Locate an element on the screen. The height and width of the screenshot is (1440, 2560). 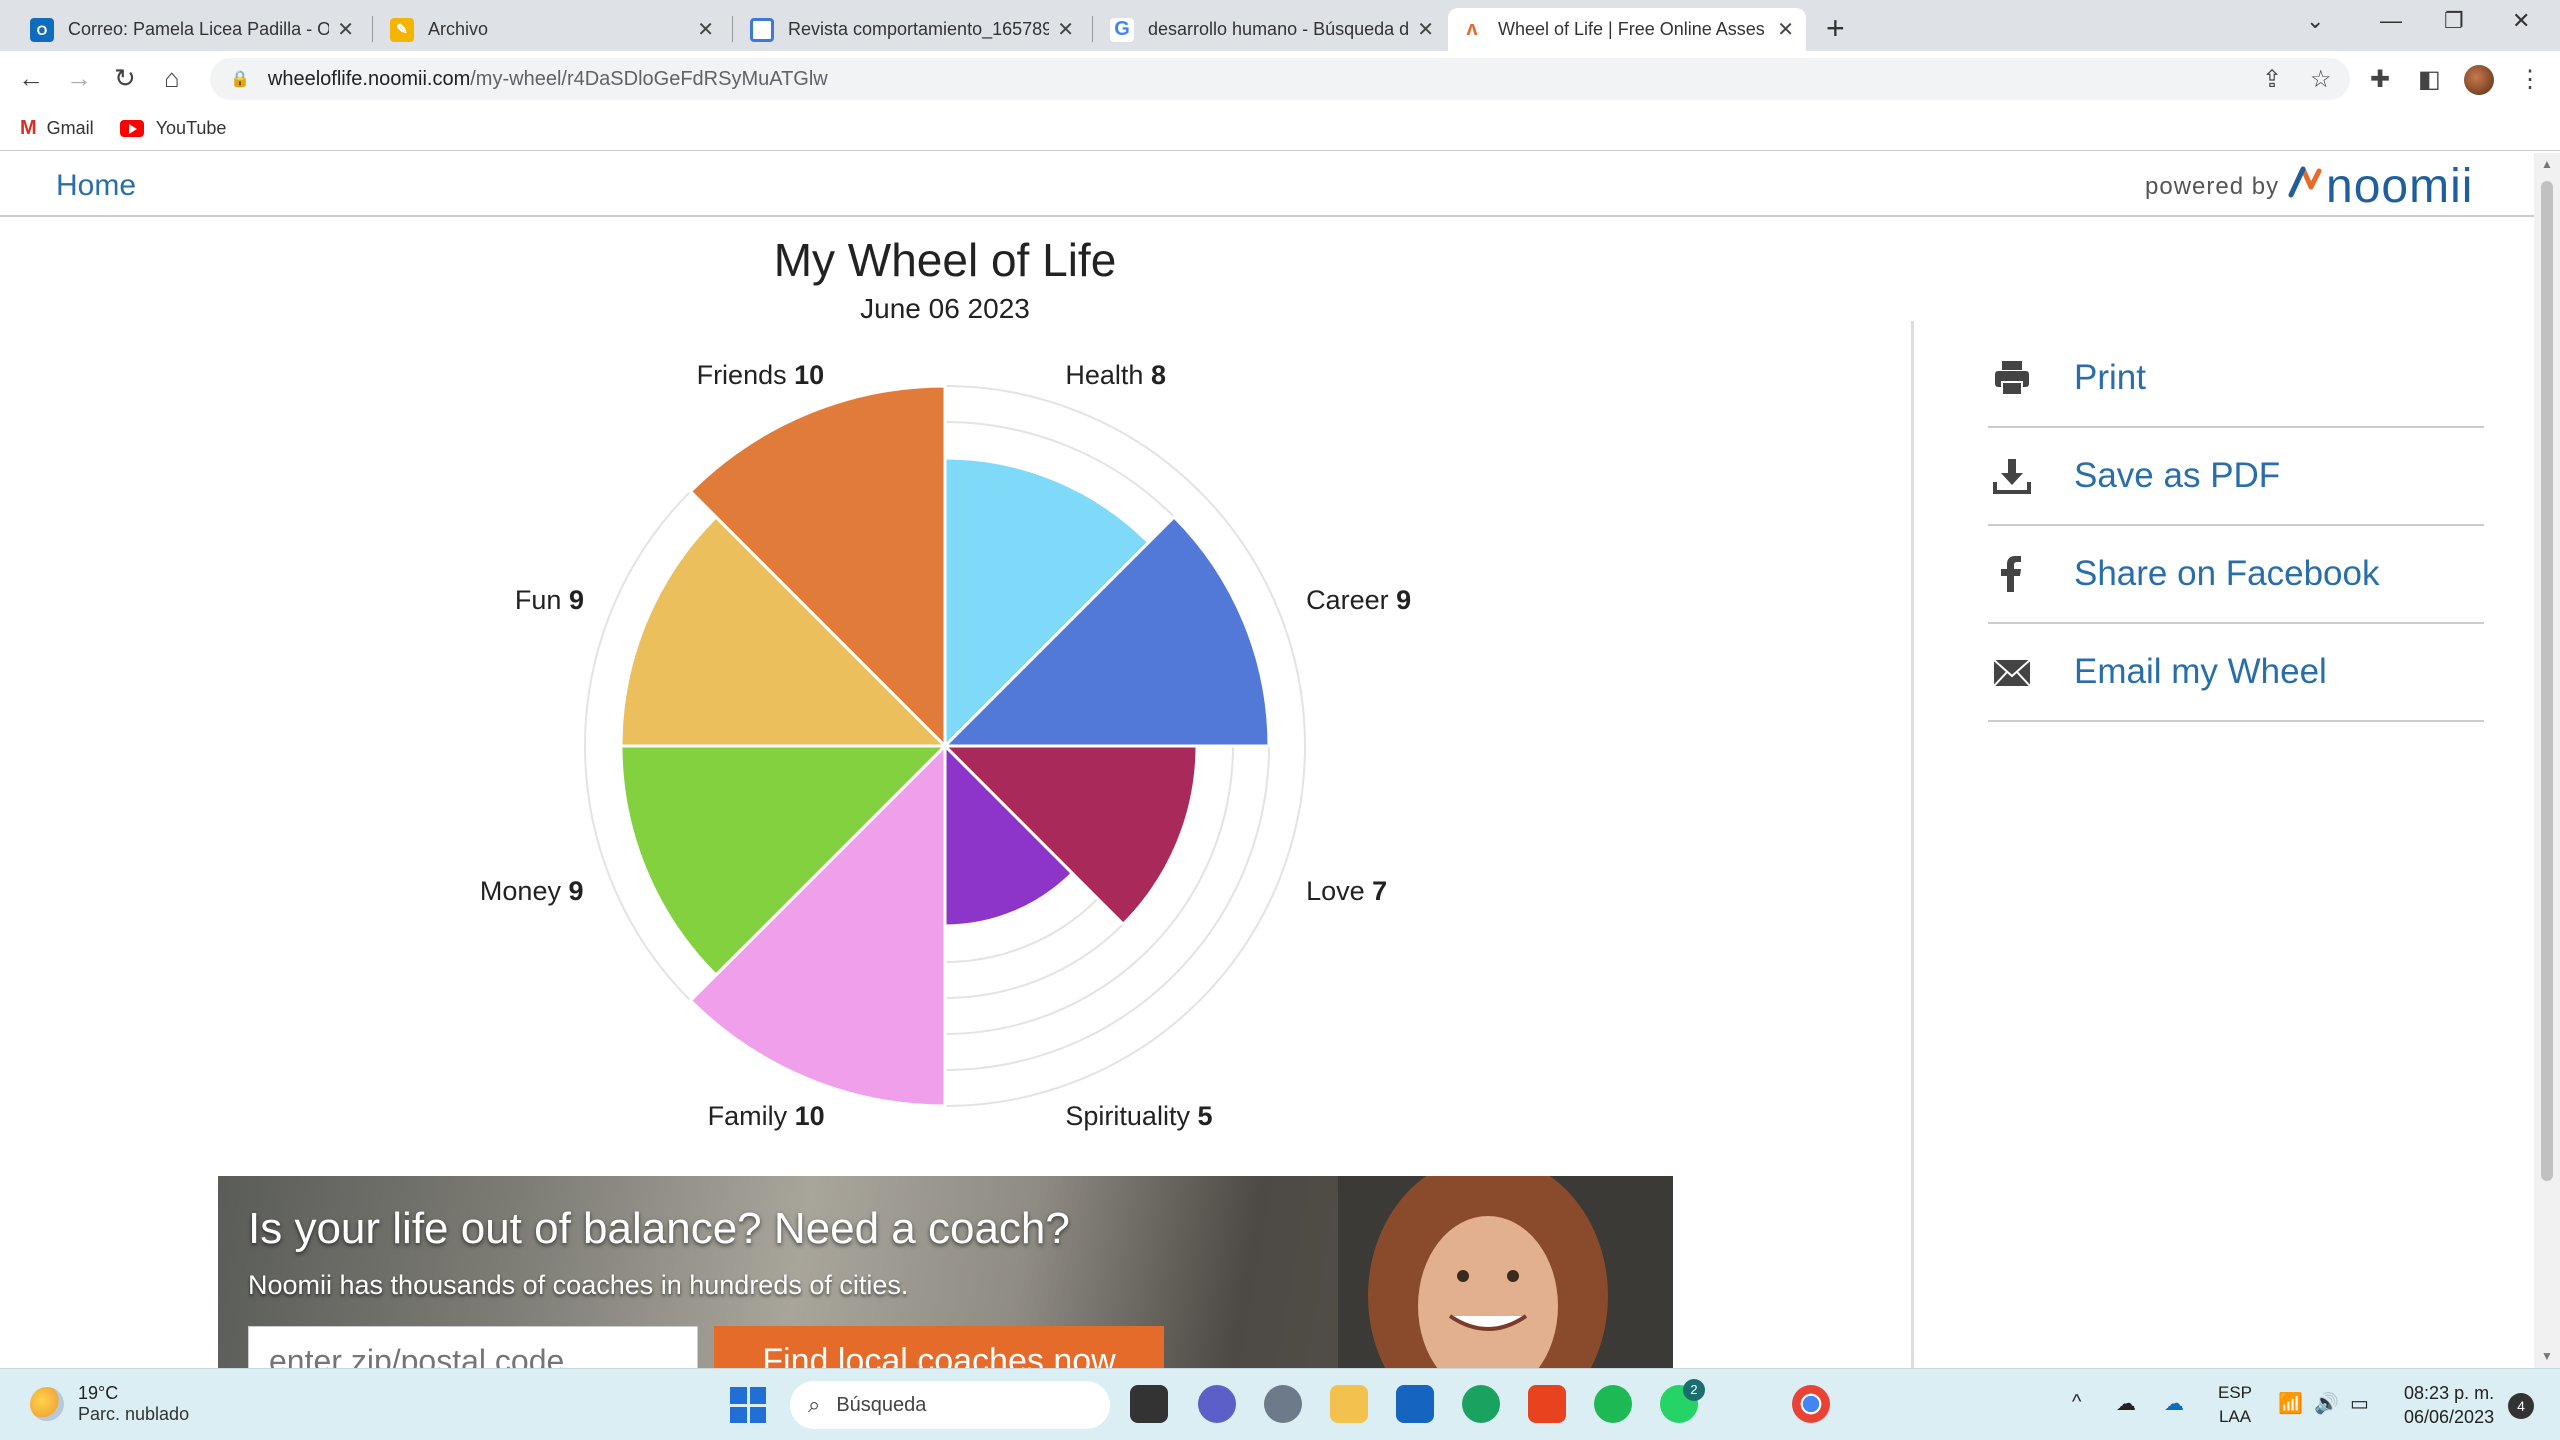
page-scrollbar: ▲ ▼ is located at coordinates (2547, 760).